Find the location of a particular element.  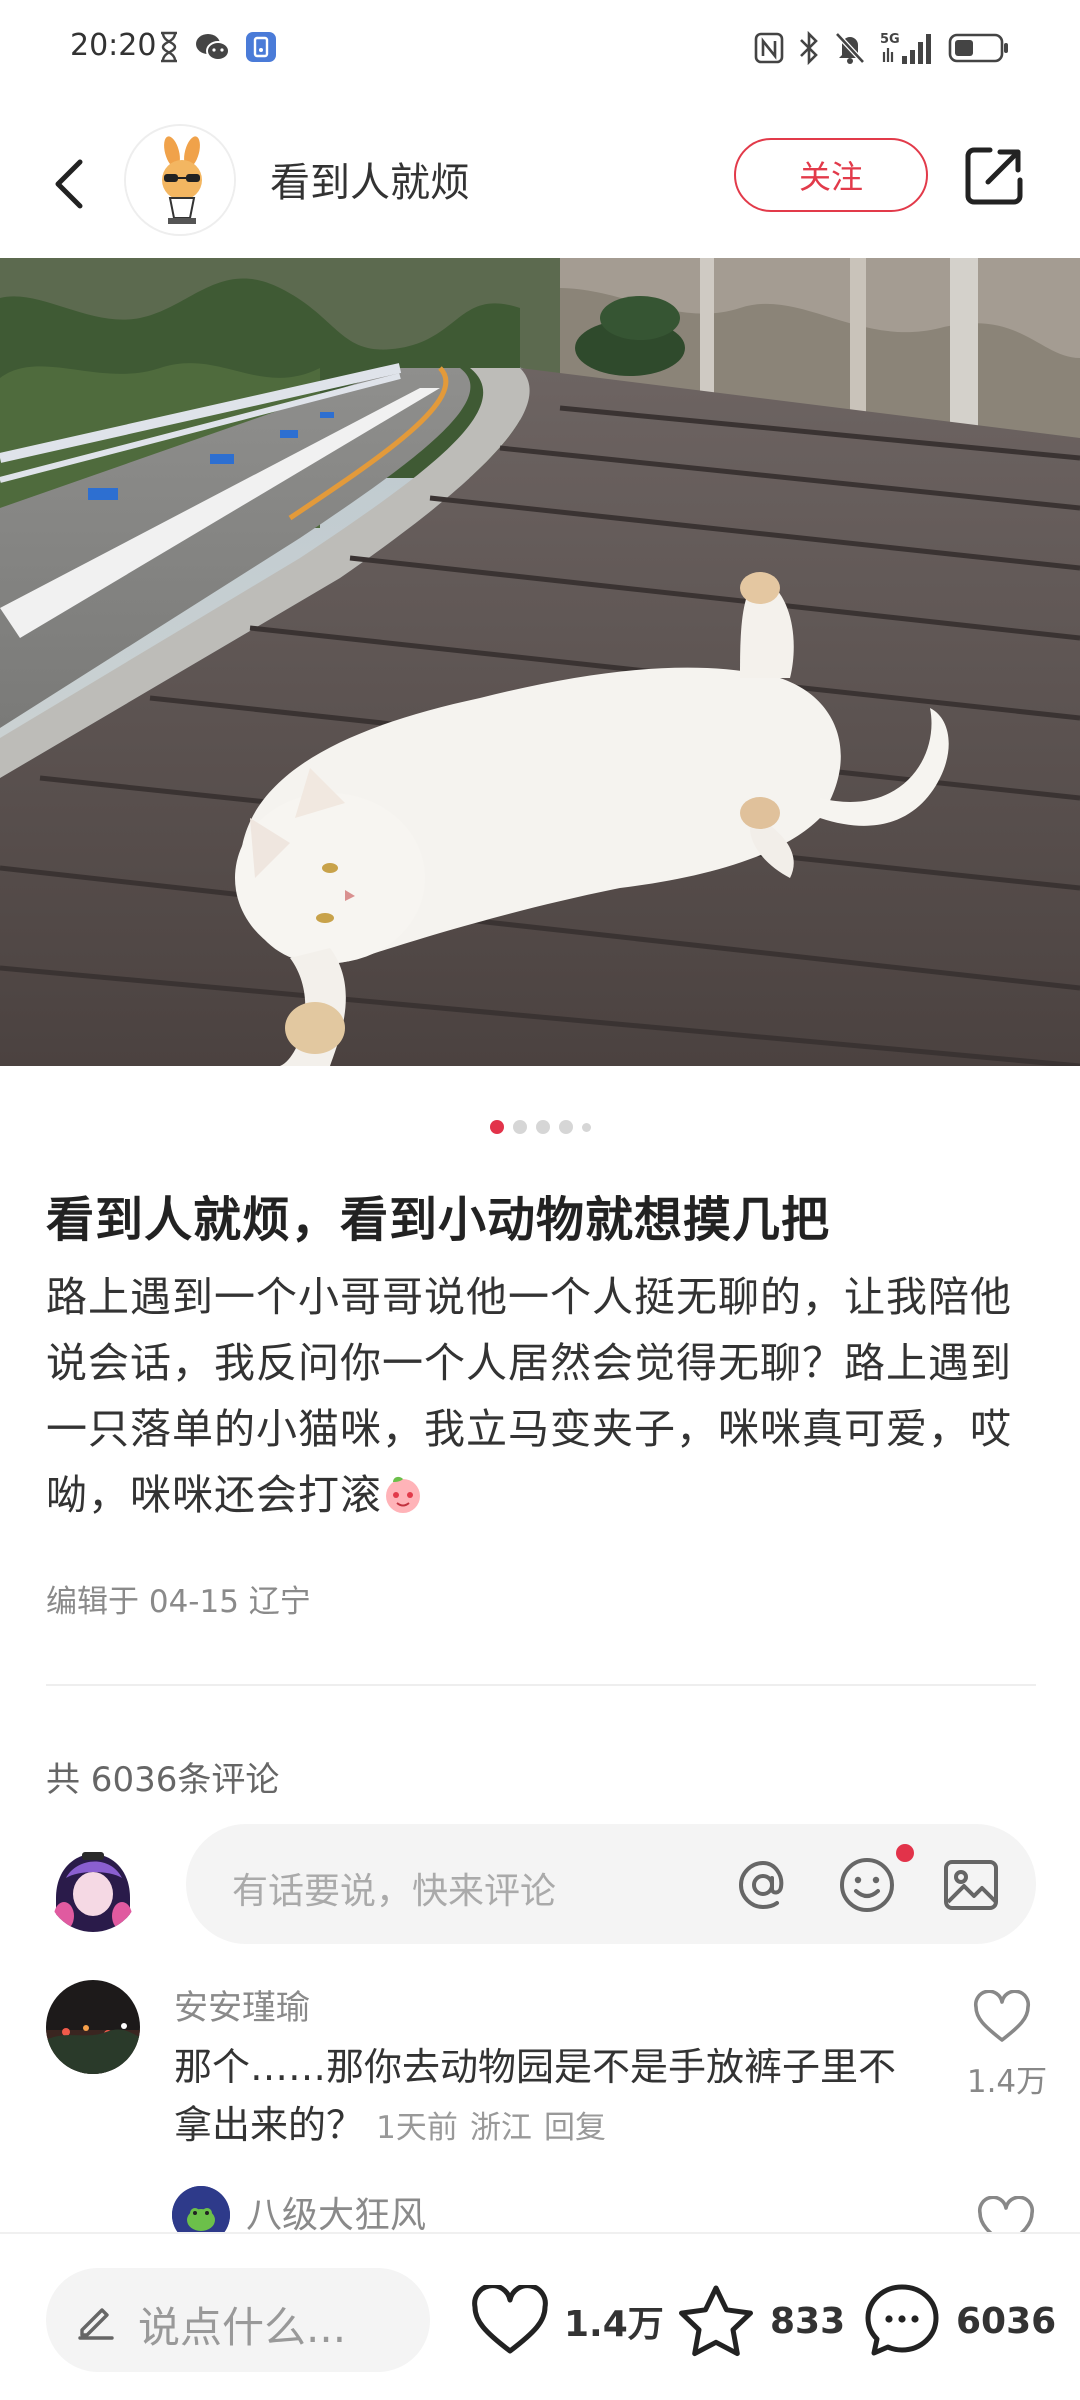

favorite-button: 833 is located at coordinates (760, 2321).